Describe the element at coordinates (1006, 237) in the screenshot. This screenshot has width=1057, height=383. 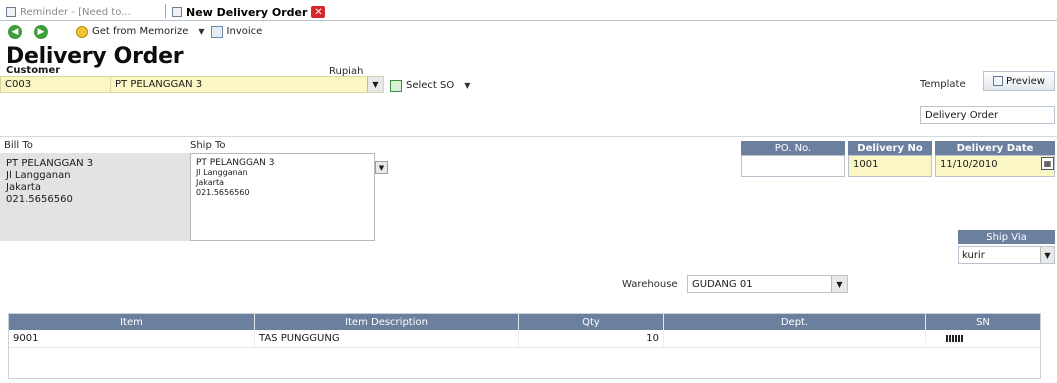
I see `ship-via-header: Ship Via` at that location.